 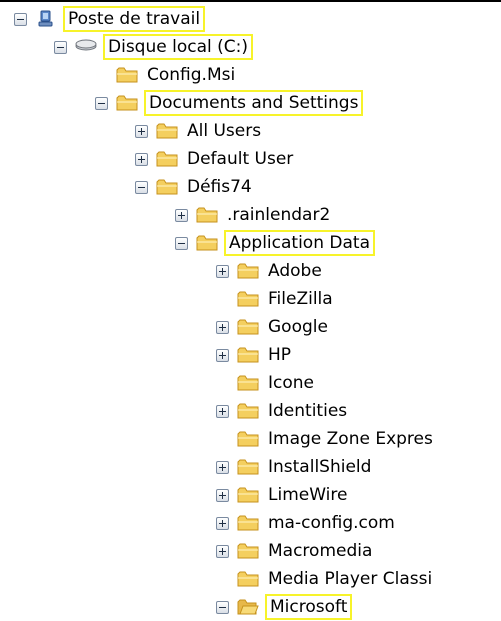 I want to click on tree-item-microsoft: Microsoft, so click(x=284, y=607).